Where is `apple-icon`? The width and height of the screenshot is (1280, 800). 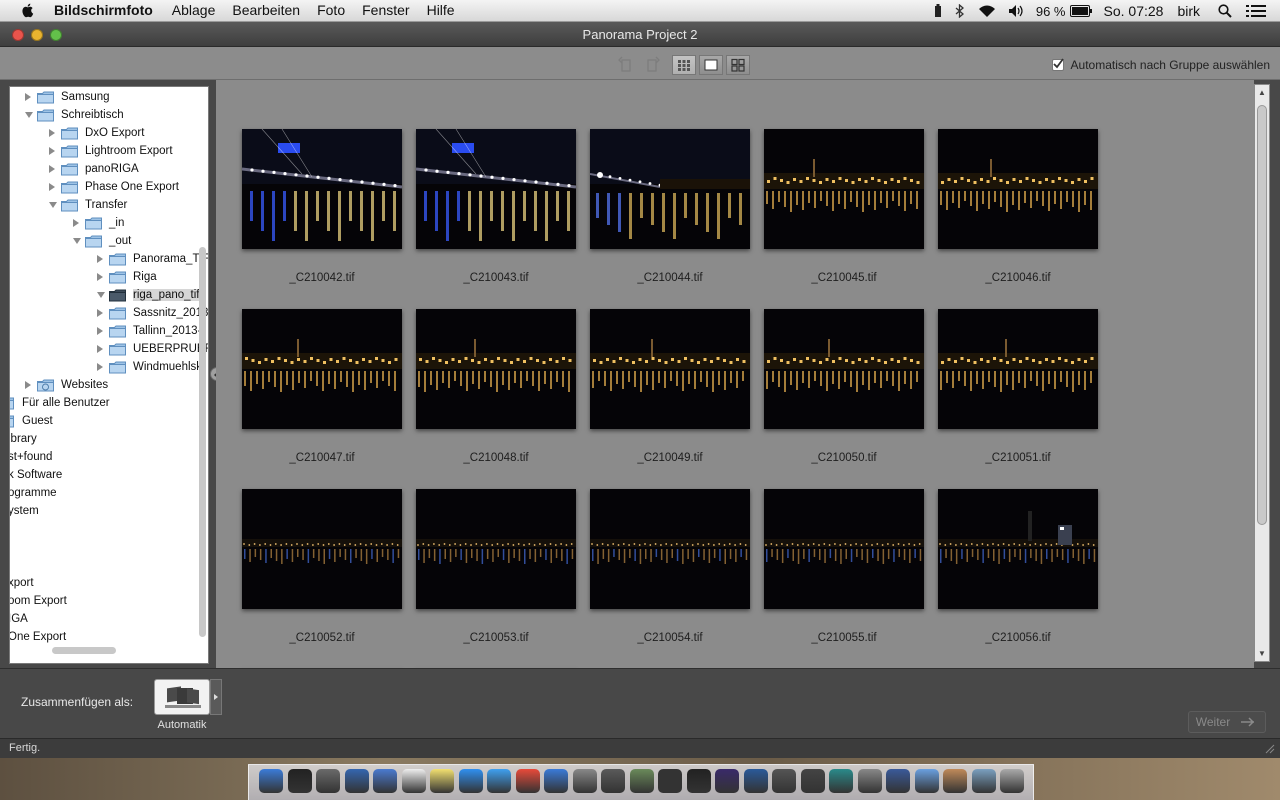 apple-icon is located at coordinates (28, 10).